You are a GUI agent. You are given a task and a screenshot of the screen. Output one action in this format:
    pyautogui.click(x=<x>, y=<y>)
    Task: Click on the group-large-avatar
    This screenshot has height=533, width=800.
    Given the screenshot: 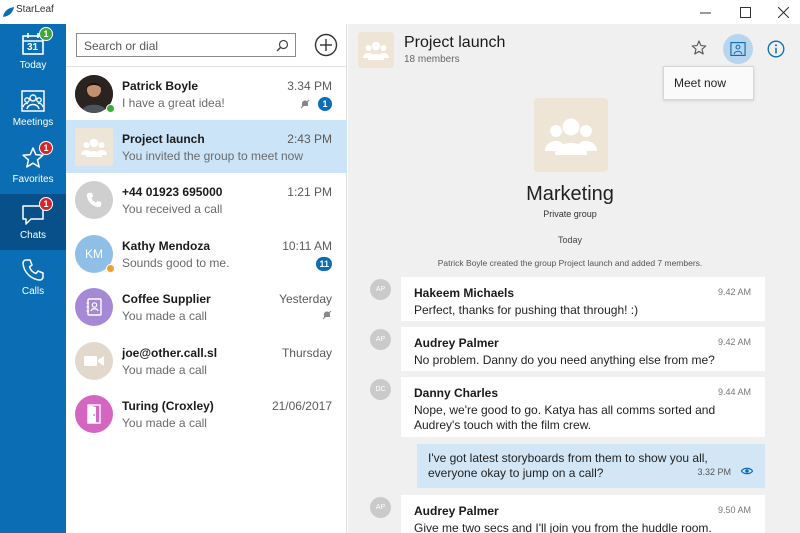 What is the action you would take?
    pyautogui.click(x=571, y=135)
    